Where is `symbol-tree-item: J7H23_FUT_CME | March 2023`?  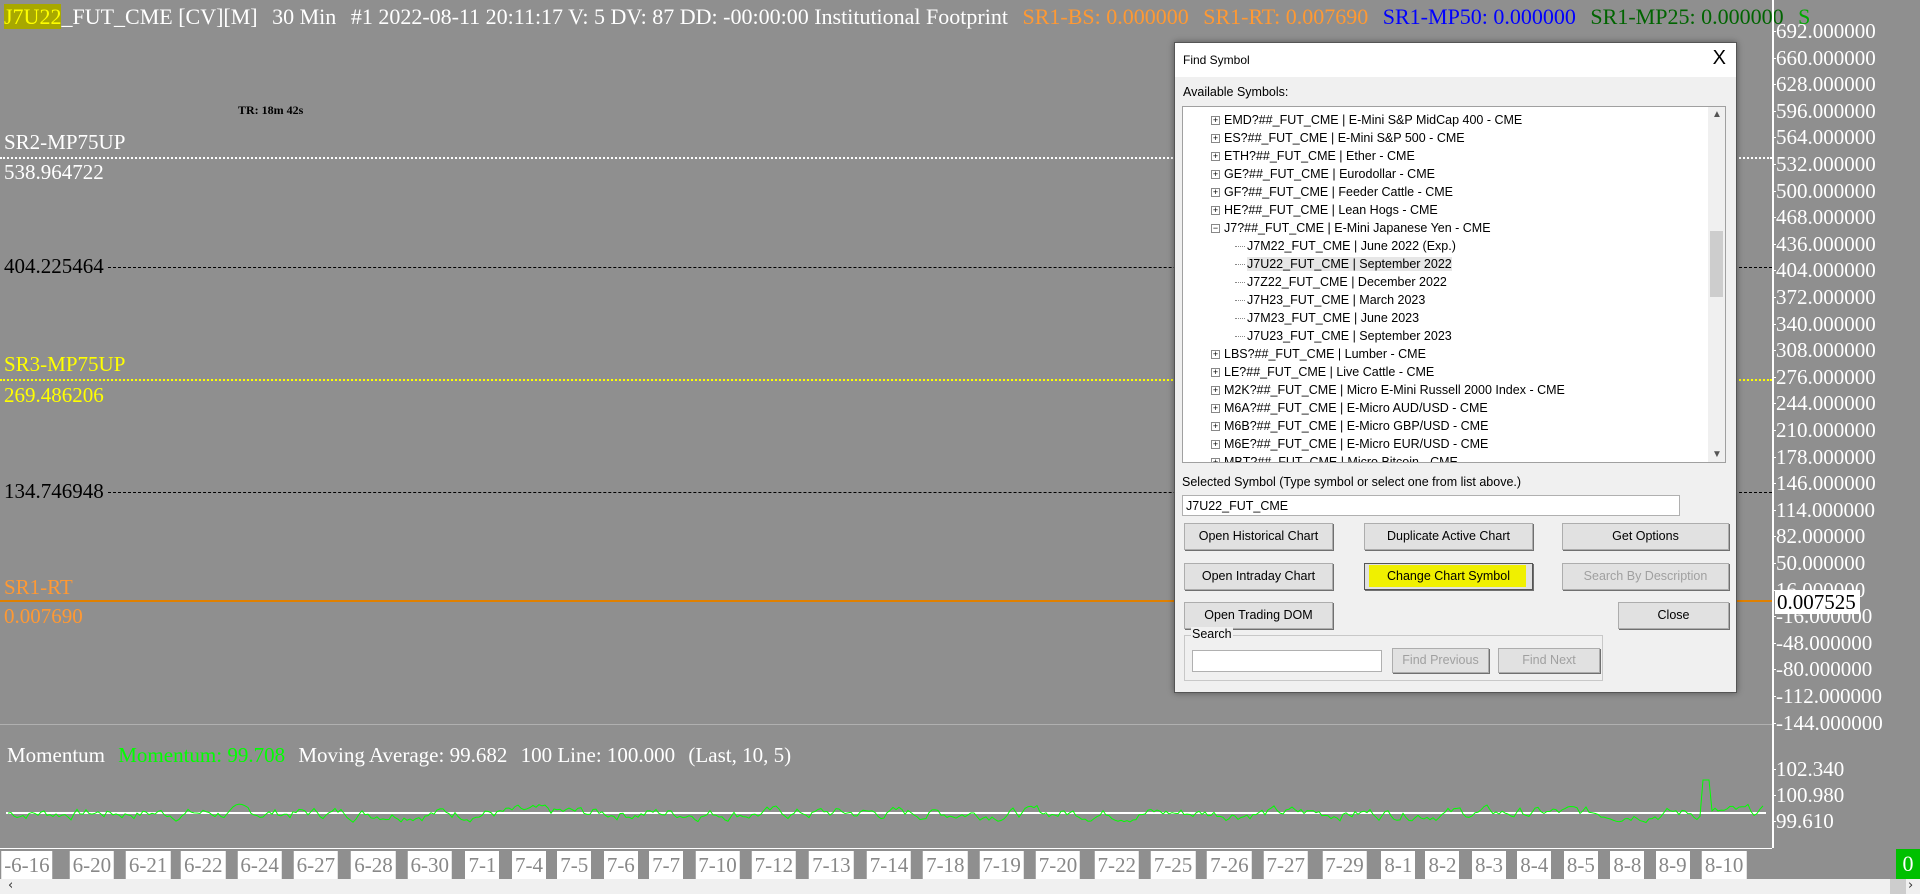 symbol-tree-item: J7H23_FUT_CME | March 2023 is located at coordinates (1330, 300).